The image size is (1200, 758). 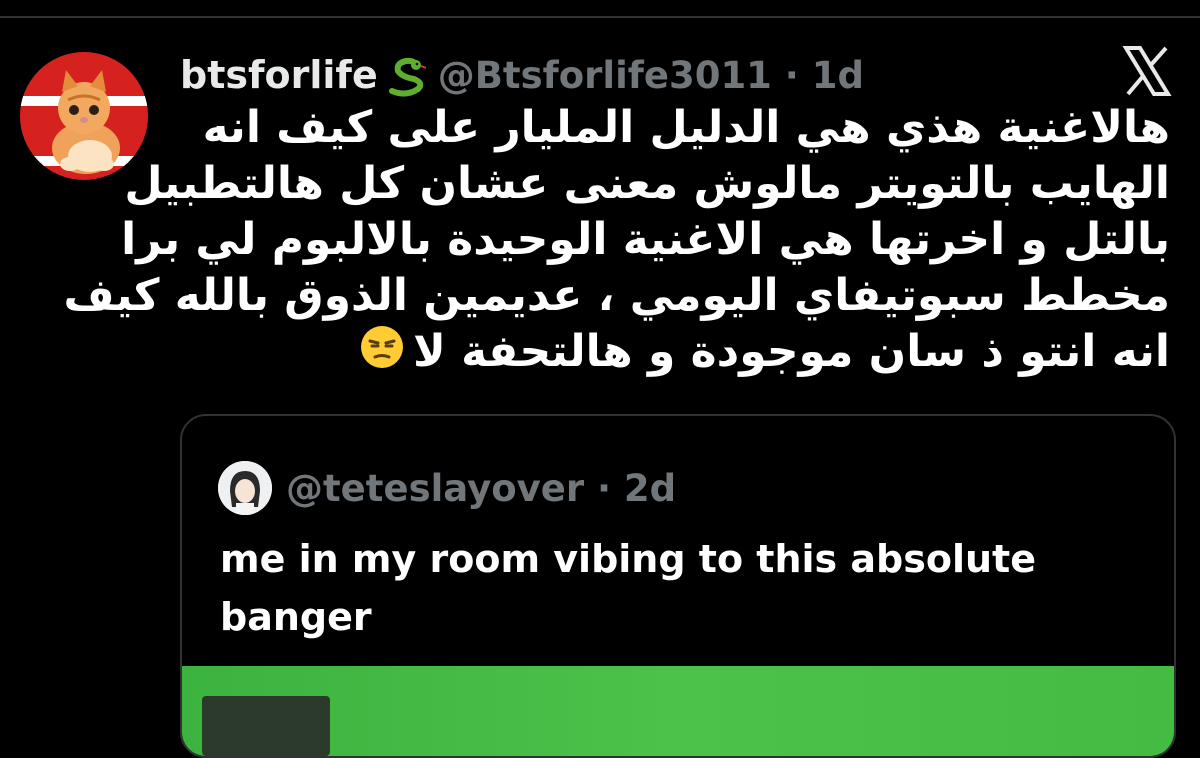 What do you see at coordinates (1147, 71) in the screenshot?
I see `x-logo-icon` at bounding box center [1147, 71].